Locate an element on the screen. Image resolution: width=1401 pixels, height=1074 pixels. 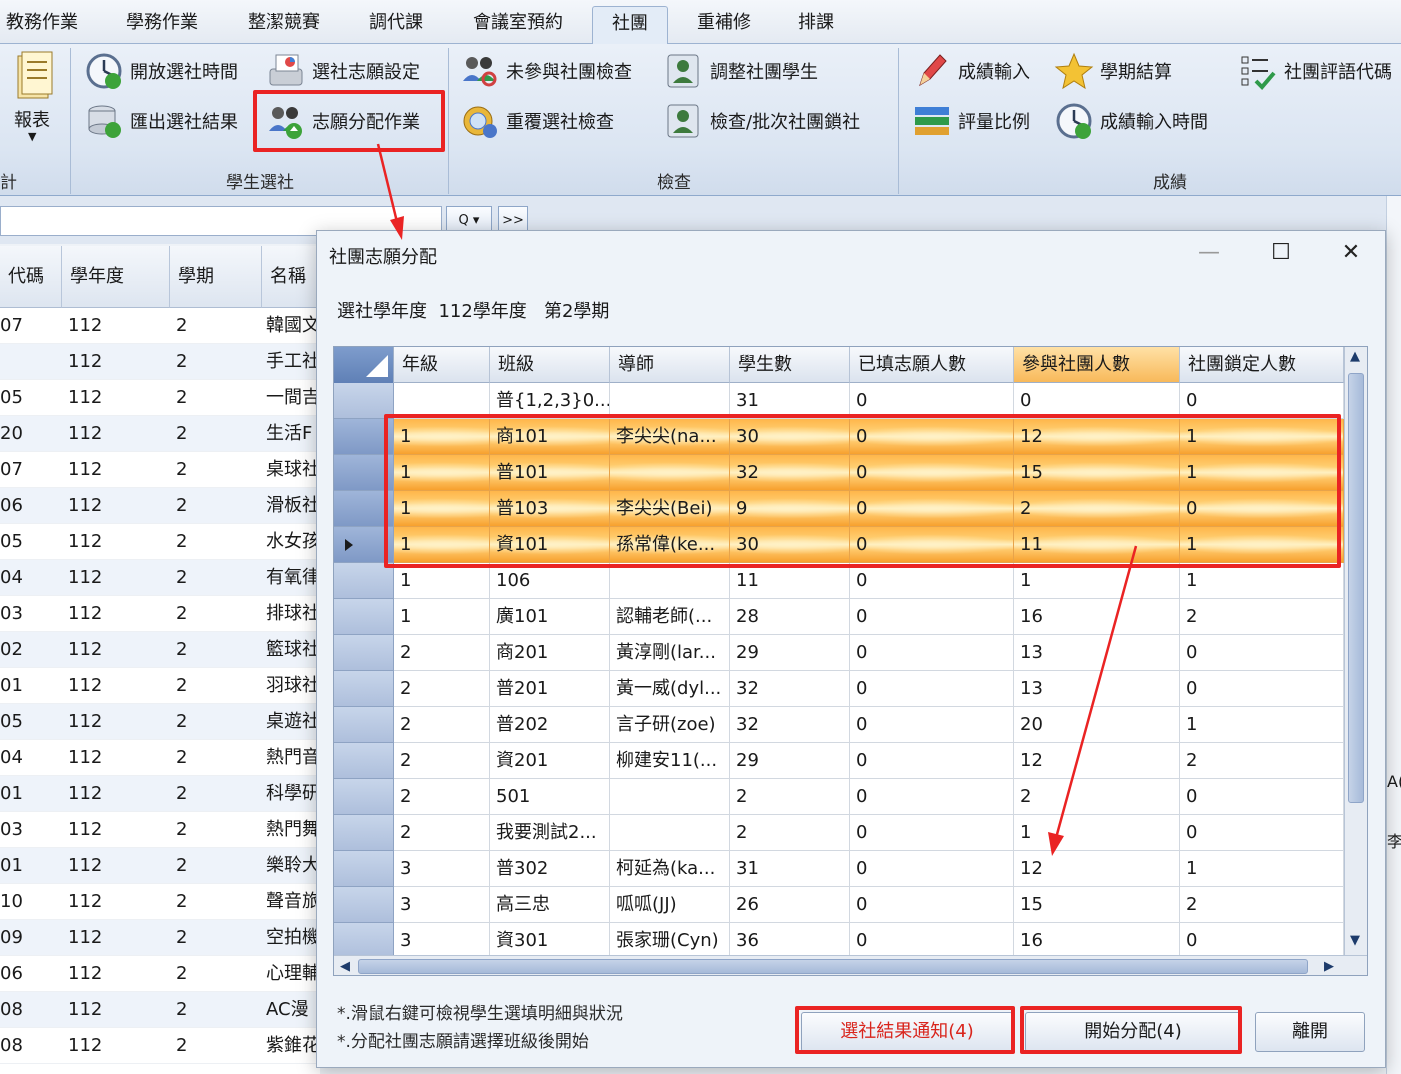
class-row: 普{1,2,3}0... 31 0 0 0 is located at coordinates (839, 401).